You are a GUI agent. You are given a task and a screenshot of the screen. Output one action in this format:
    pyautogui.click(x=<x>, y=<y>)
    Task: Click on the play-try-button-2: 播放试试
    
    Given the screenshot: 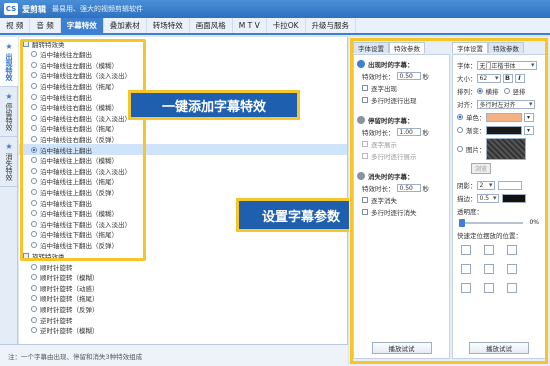 What is the action you would take?
    pyautogui.click(x=499, y=348)
    